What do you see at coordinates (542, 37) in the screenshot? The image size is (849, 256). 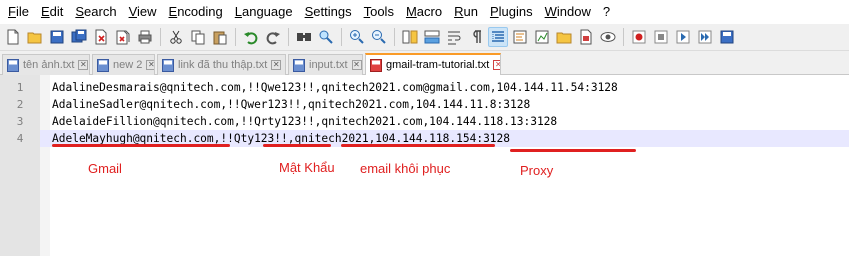 I see `function-list-icon` at bounding box center [542, 37].